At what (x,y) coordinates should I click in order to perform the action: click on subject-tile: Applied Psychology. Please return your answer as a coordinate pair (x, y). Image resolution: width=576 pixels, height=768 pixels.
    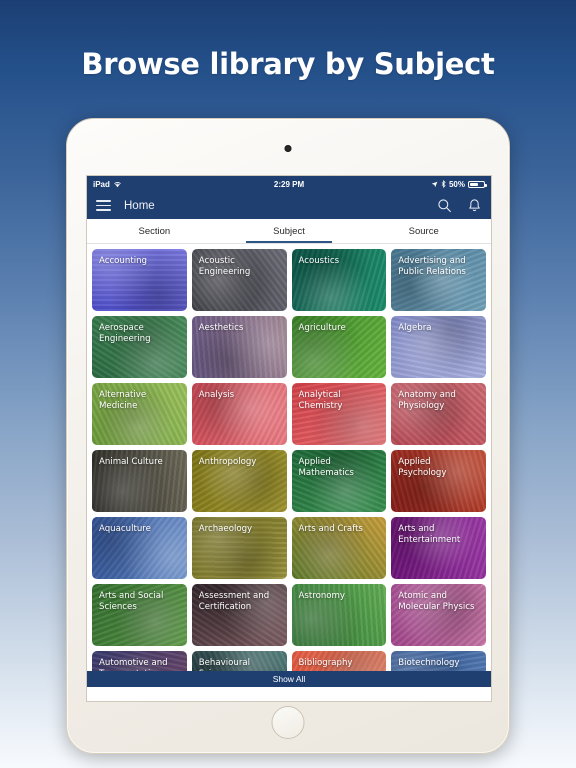
    Looking at the image, I should click on (438, 481).